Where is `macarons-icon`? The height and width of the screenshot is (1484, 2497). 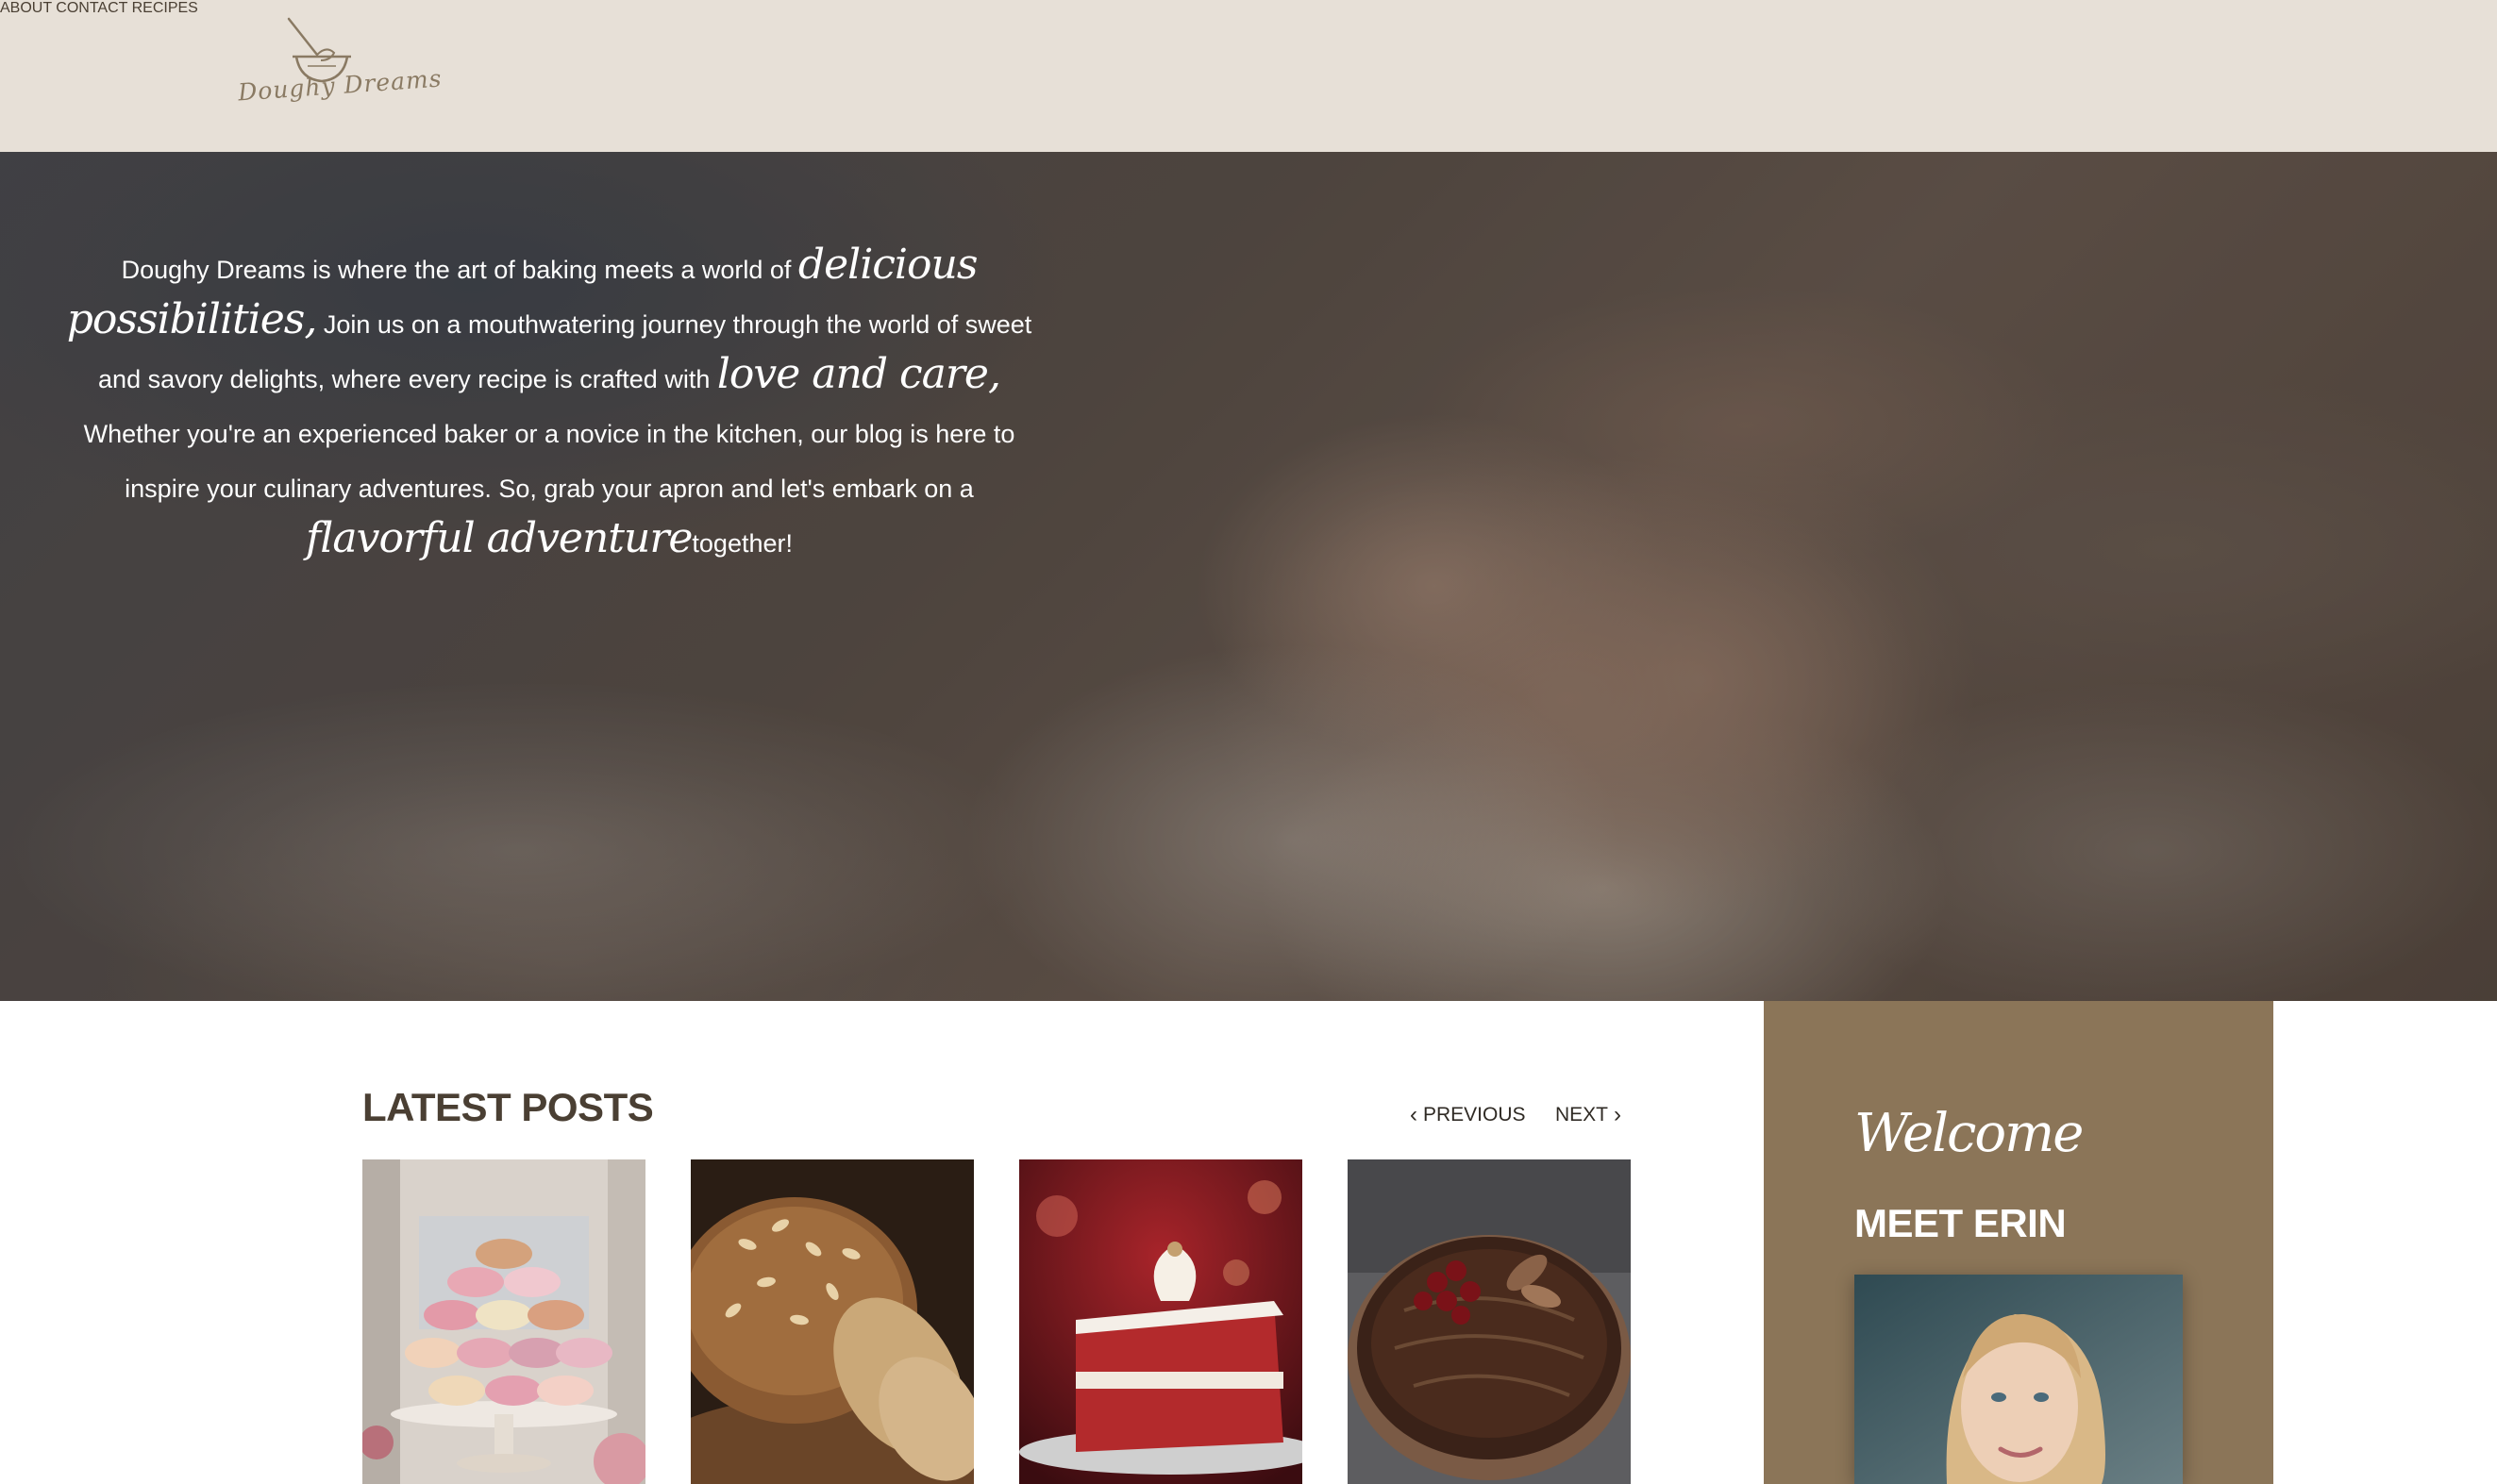 macarons-icon is located at coordinates (503, 1321).